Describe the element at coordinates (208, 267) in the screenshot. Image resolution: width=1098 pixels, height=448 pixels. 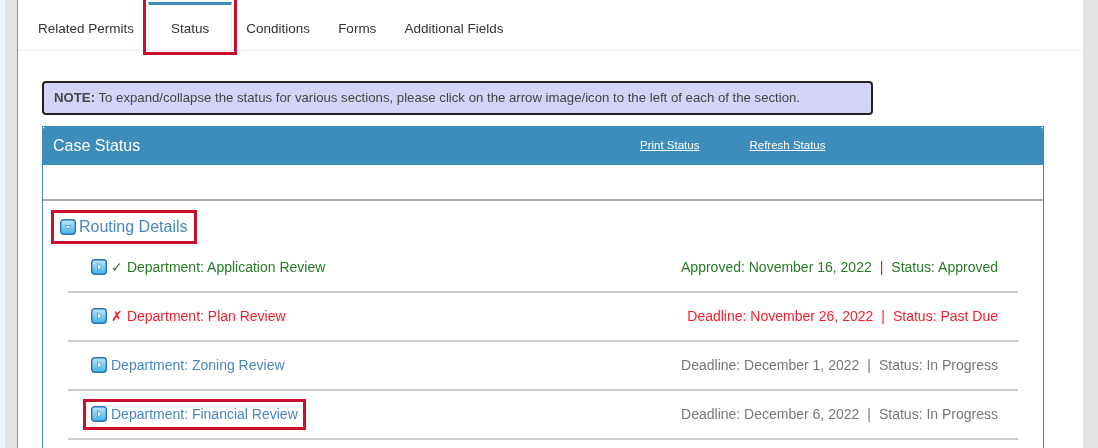
I see `department-row-link: ✓ Department: Application Review` at that location.